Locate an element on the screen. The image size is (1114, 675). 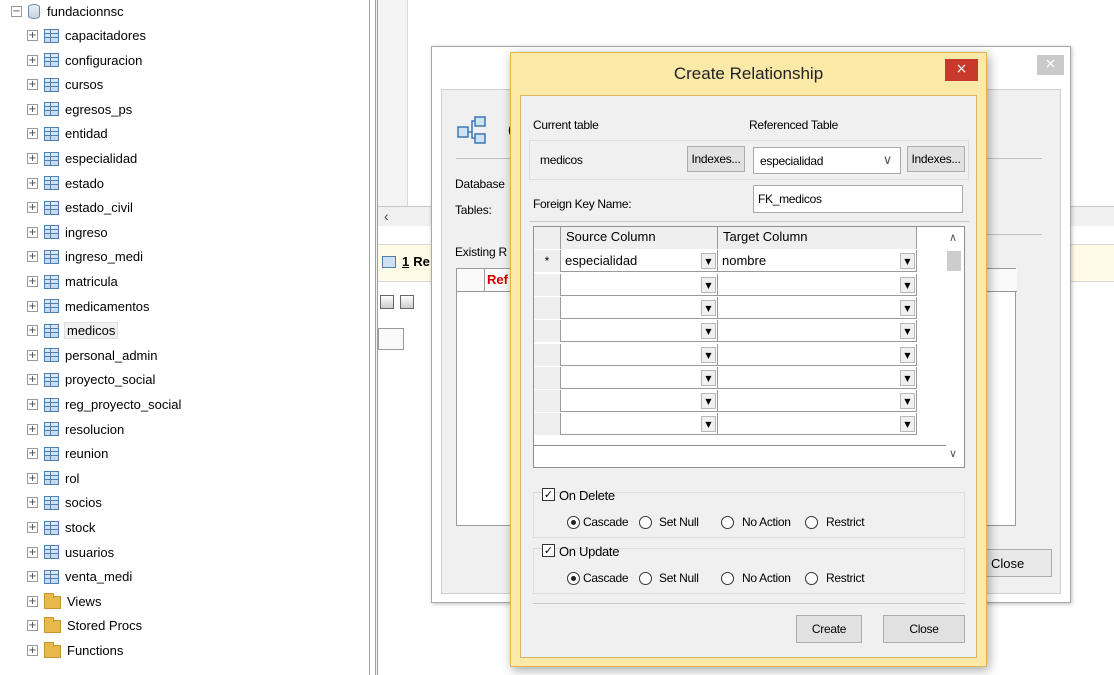
tree-item-table: + estado_civil is located at coordinates (80, 207).